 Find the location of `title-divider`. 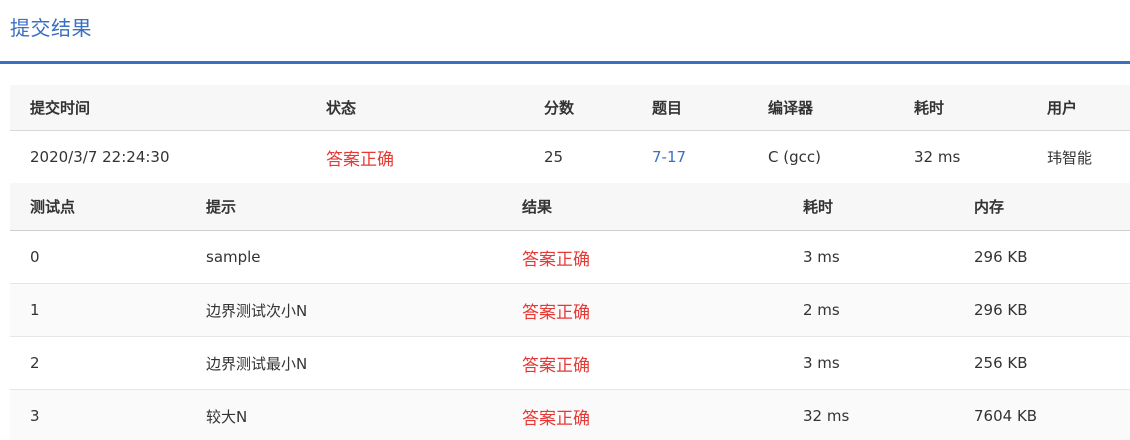

title-divider is located at coordinates (565, 62).